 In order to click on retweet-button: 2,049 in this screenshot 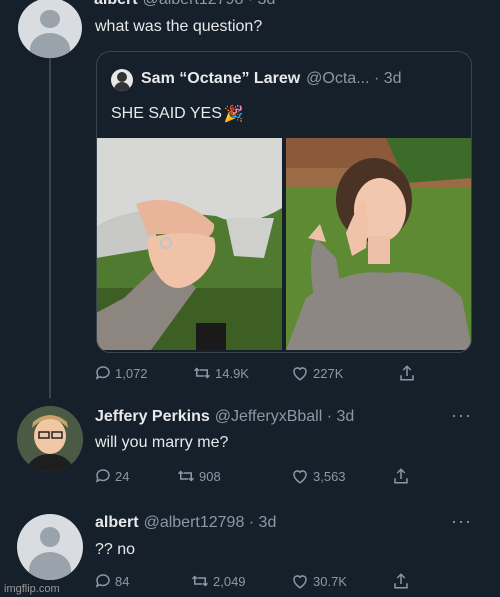, I will do `click(240, 581)`.